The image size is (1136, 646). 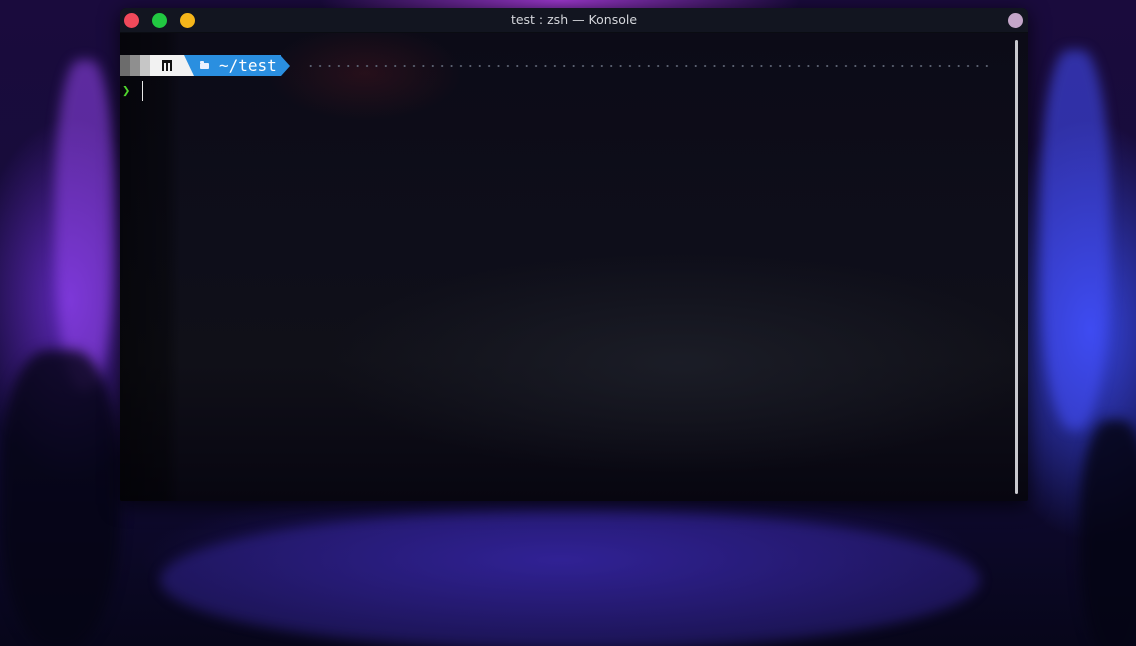 I want to click on wallpaper-tree-left, so click(x=85, y=225).